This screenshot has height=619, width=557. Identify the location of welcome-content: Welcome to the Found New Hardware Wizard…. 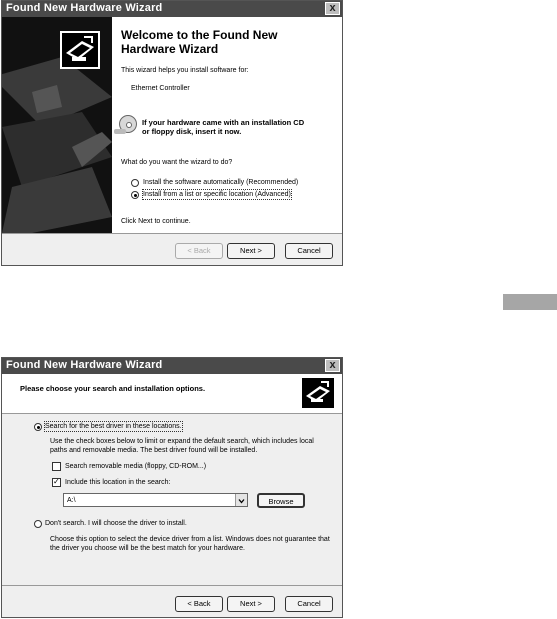
(227, 125).